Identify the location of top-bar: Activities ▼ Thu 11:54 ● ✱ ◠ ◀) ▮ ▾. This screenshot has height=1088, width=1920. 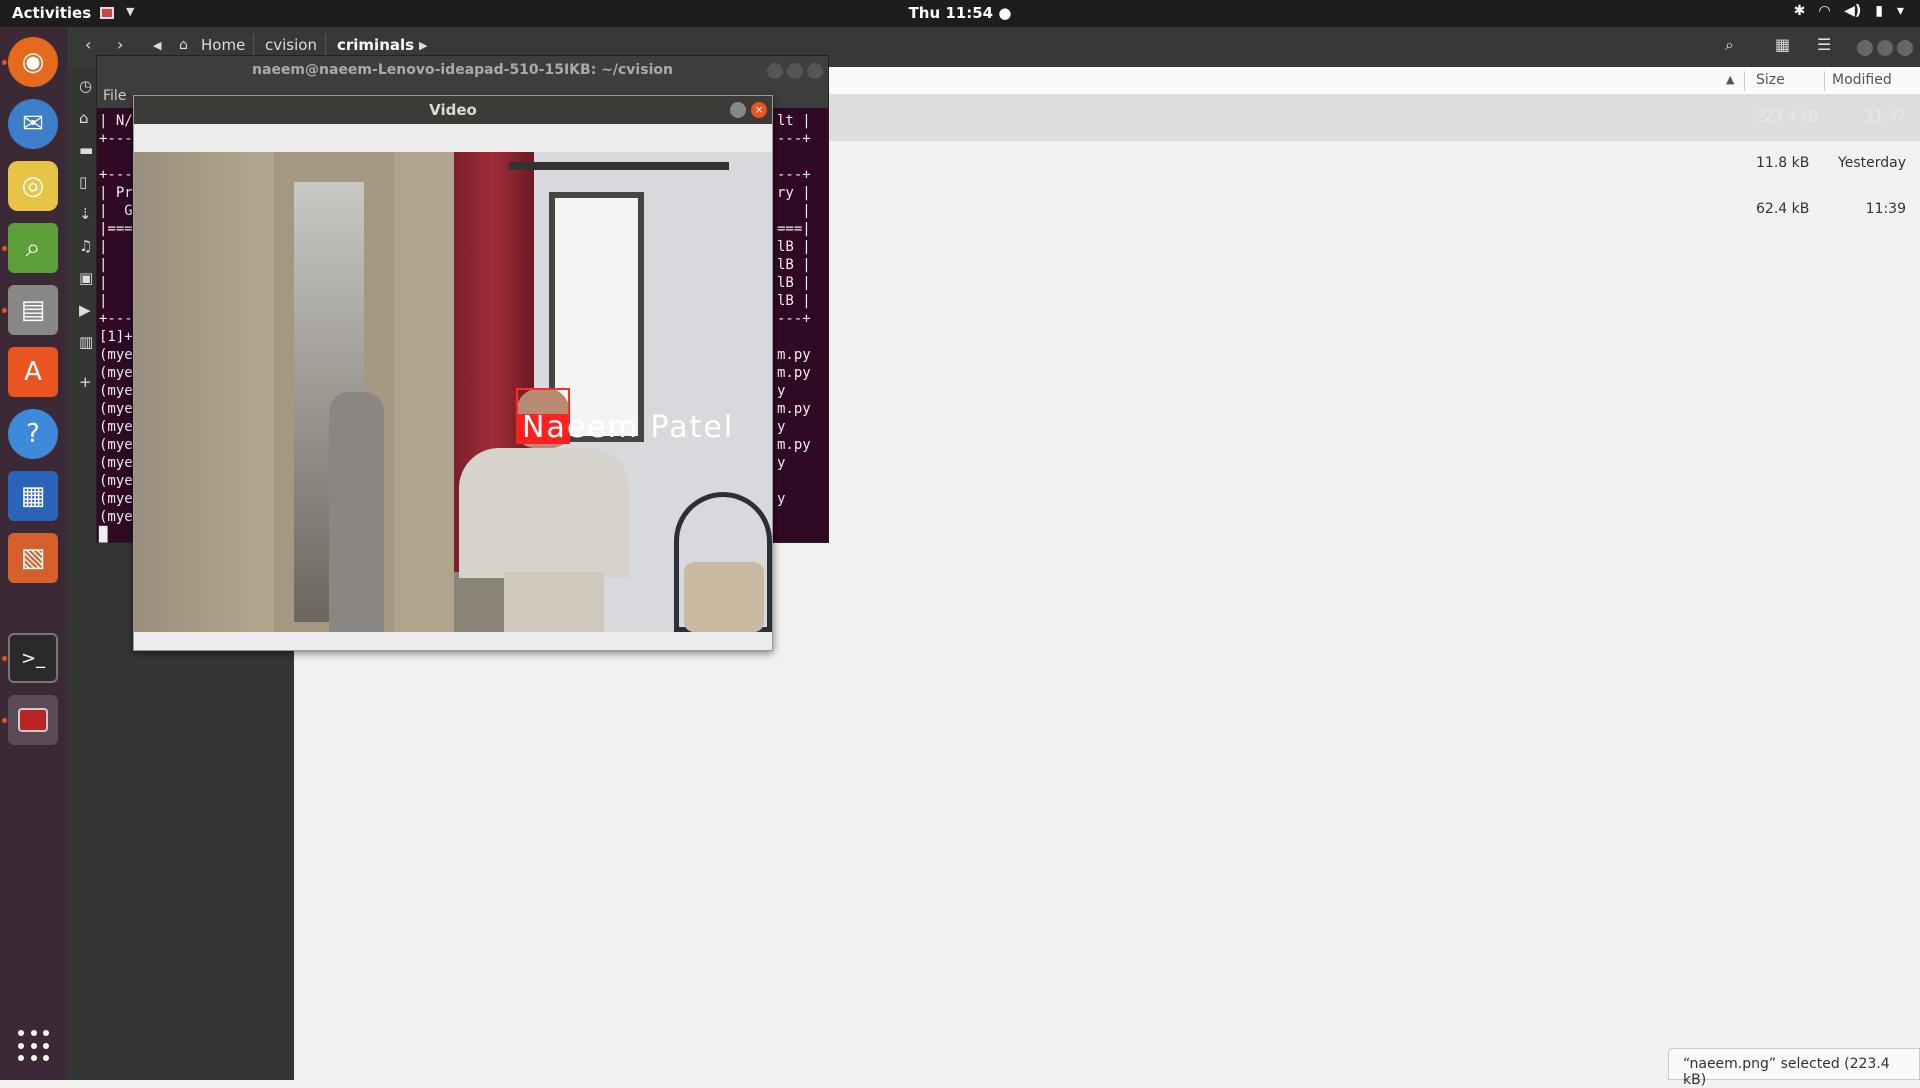
(960, 13).